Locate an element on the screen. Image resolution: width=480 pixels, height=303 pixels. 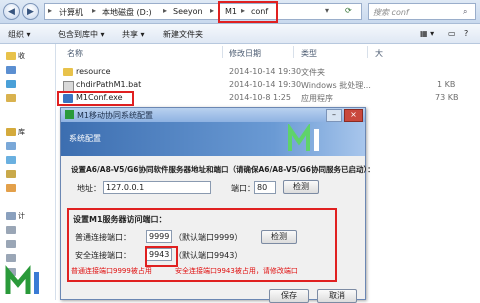
file-modified: 2014-10-8 1:25 is located at coordinates (260, 97).